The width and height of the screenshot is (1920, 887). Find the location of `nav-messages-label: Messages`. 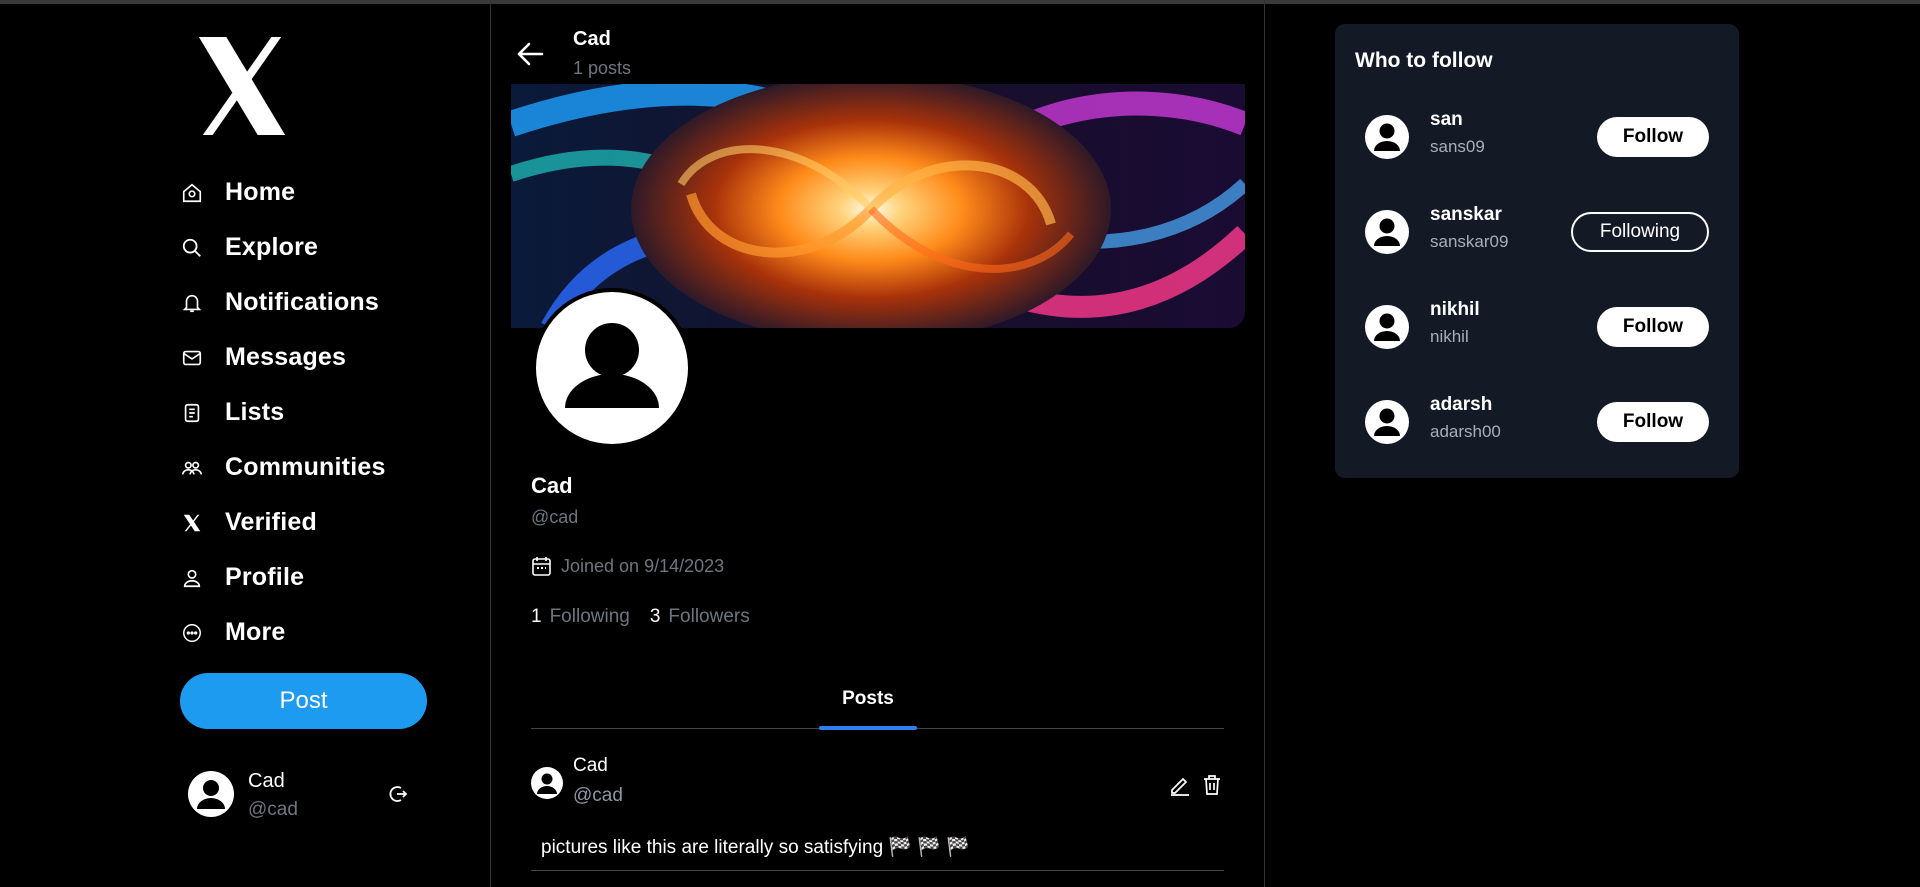

nav-messages-label: Messages is located at coordinates (286, 357).